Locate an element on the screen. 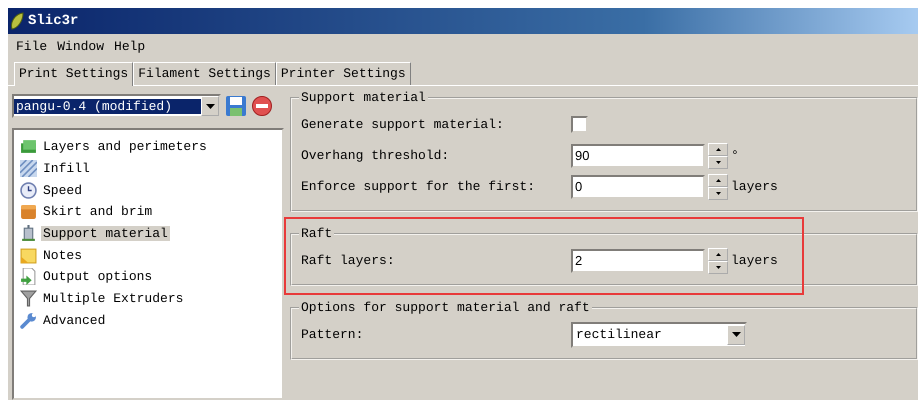 Image resolution: width=918 pixels, height=400 pixels. menu-item: File is located at coordinates (32, 46).